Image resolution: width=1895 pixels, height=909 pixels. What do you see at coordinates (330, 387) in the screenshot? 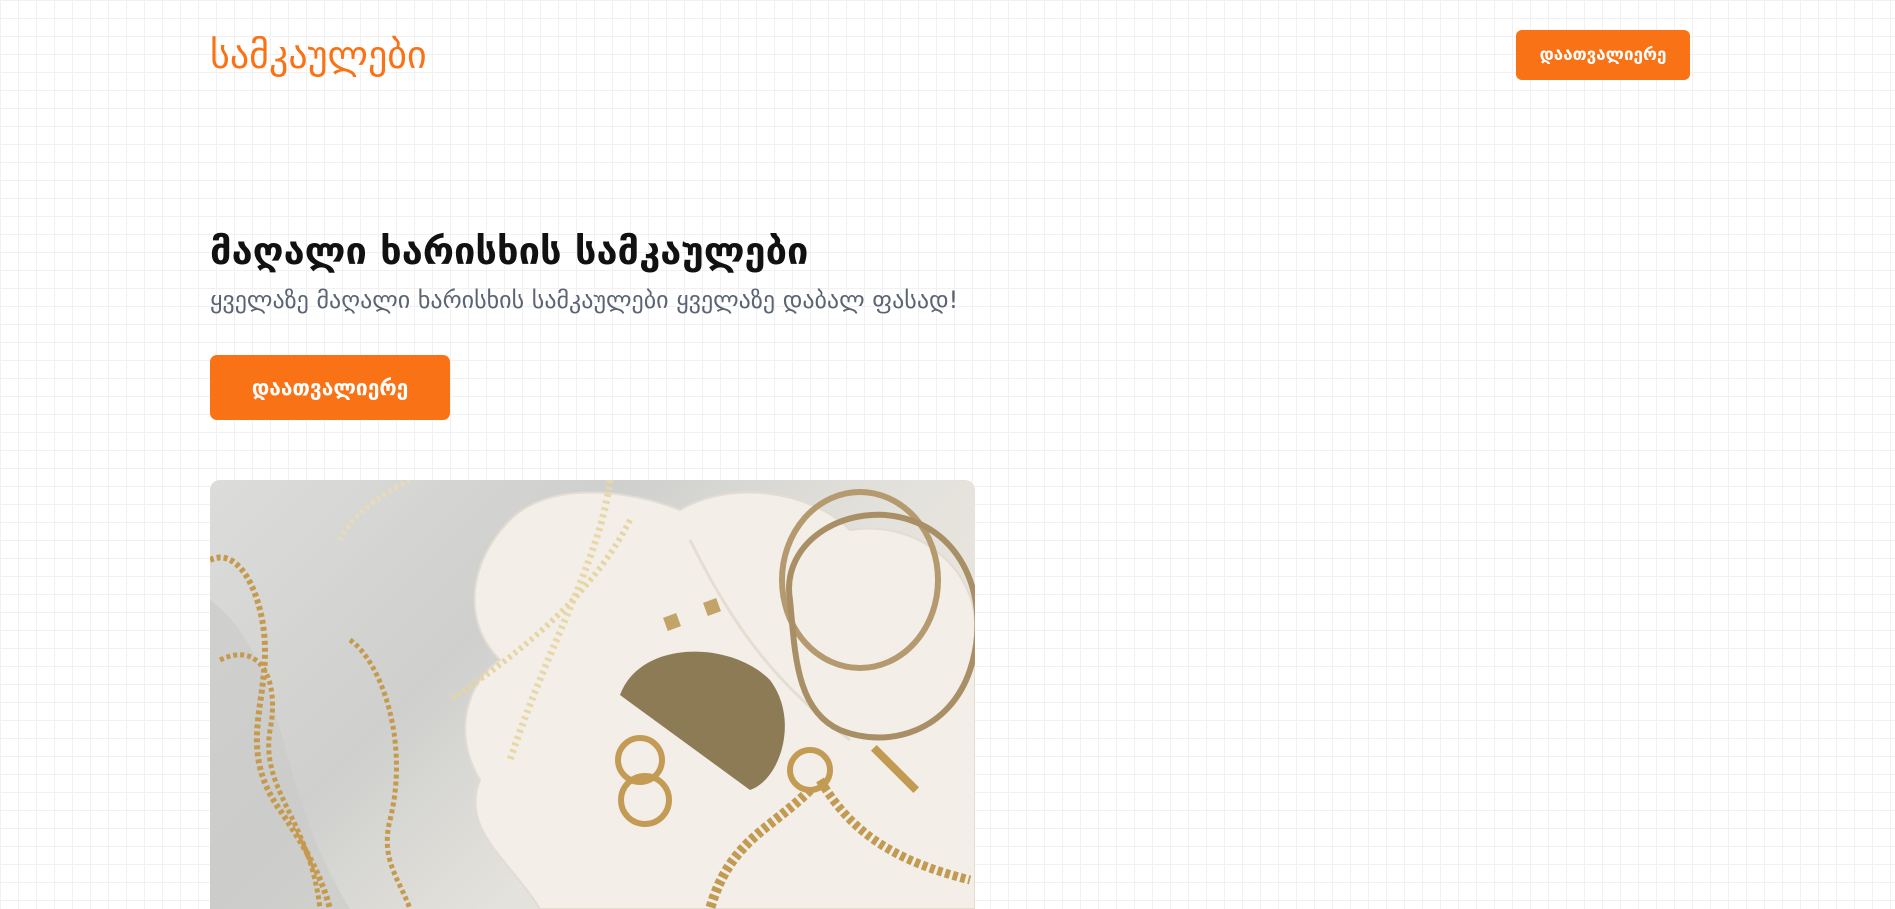
I see `browse-cta-button: დაათვალიერე` at bounding box center [330, 387].